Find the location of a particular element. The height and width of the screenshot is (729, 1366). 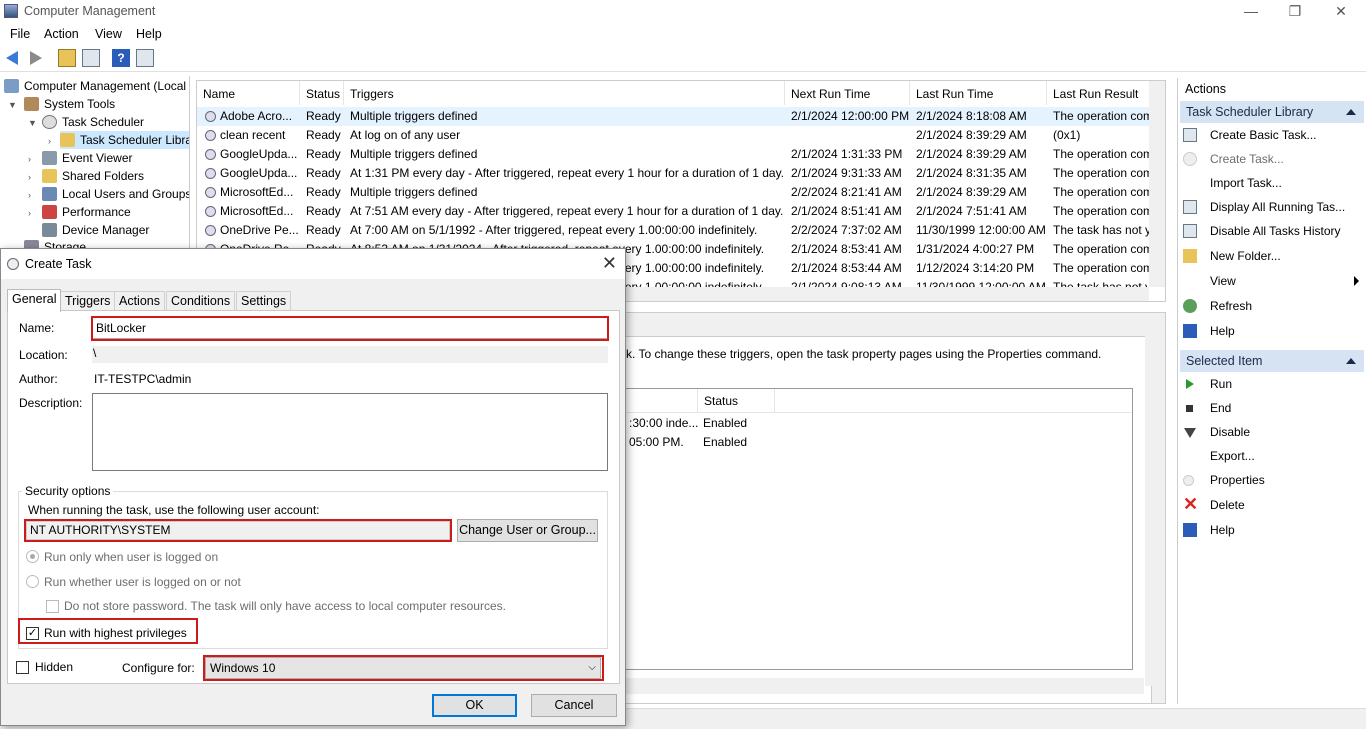

action-run: Run is located at coordinates (1273, 384).